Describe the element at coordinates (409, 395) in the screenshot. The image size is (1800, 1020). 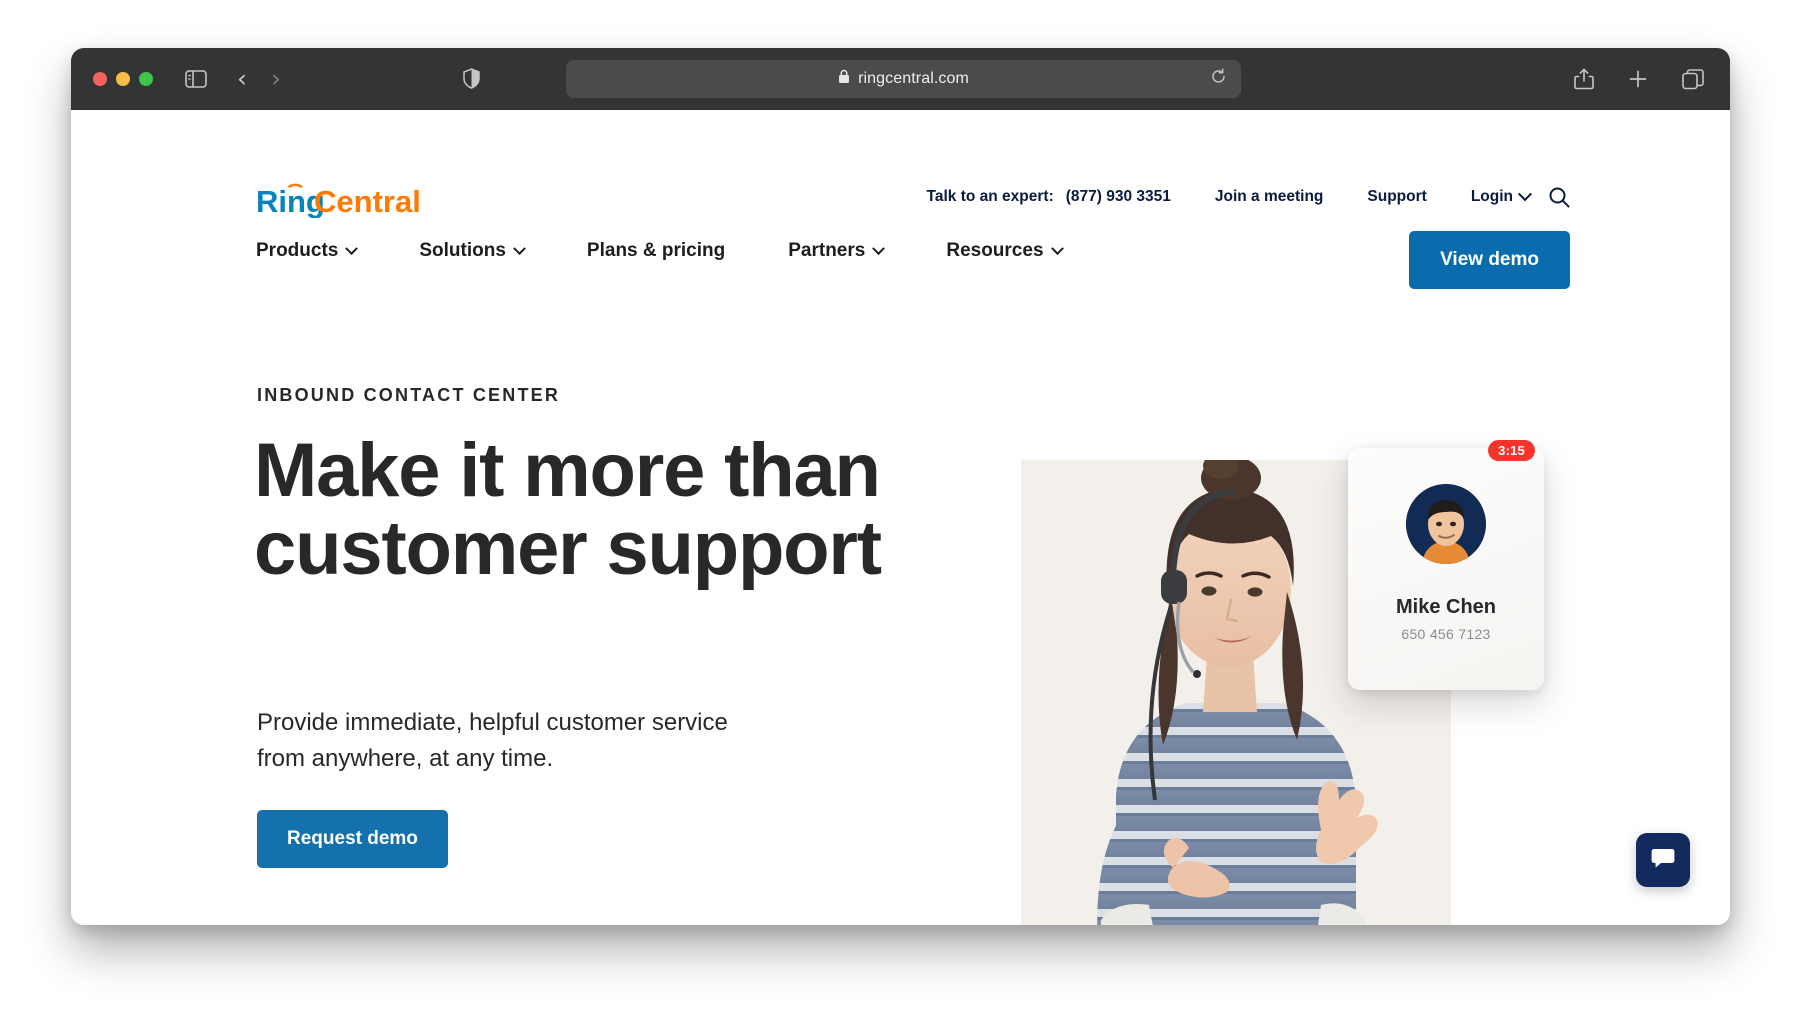
I see `hero-eyebrow: INBOUND CONTACT CENTER` at that location.